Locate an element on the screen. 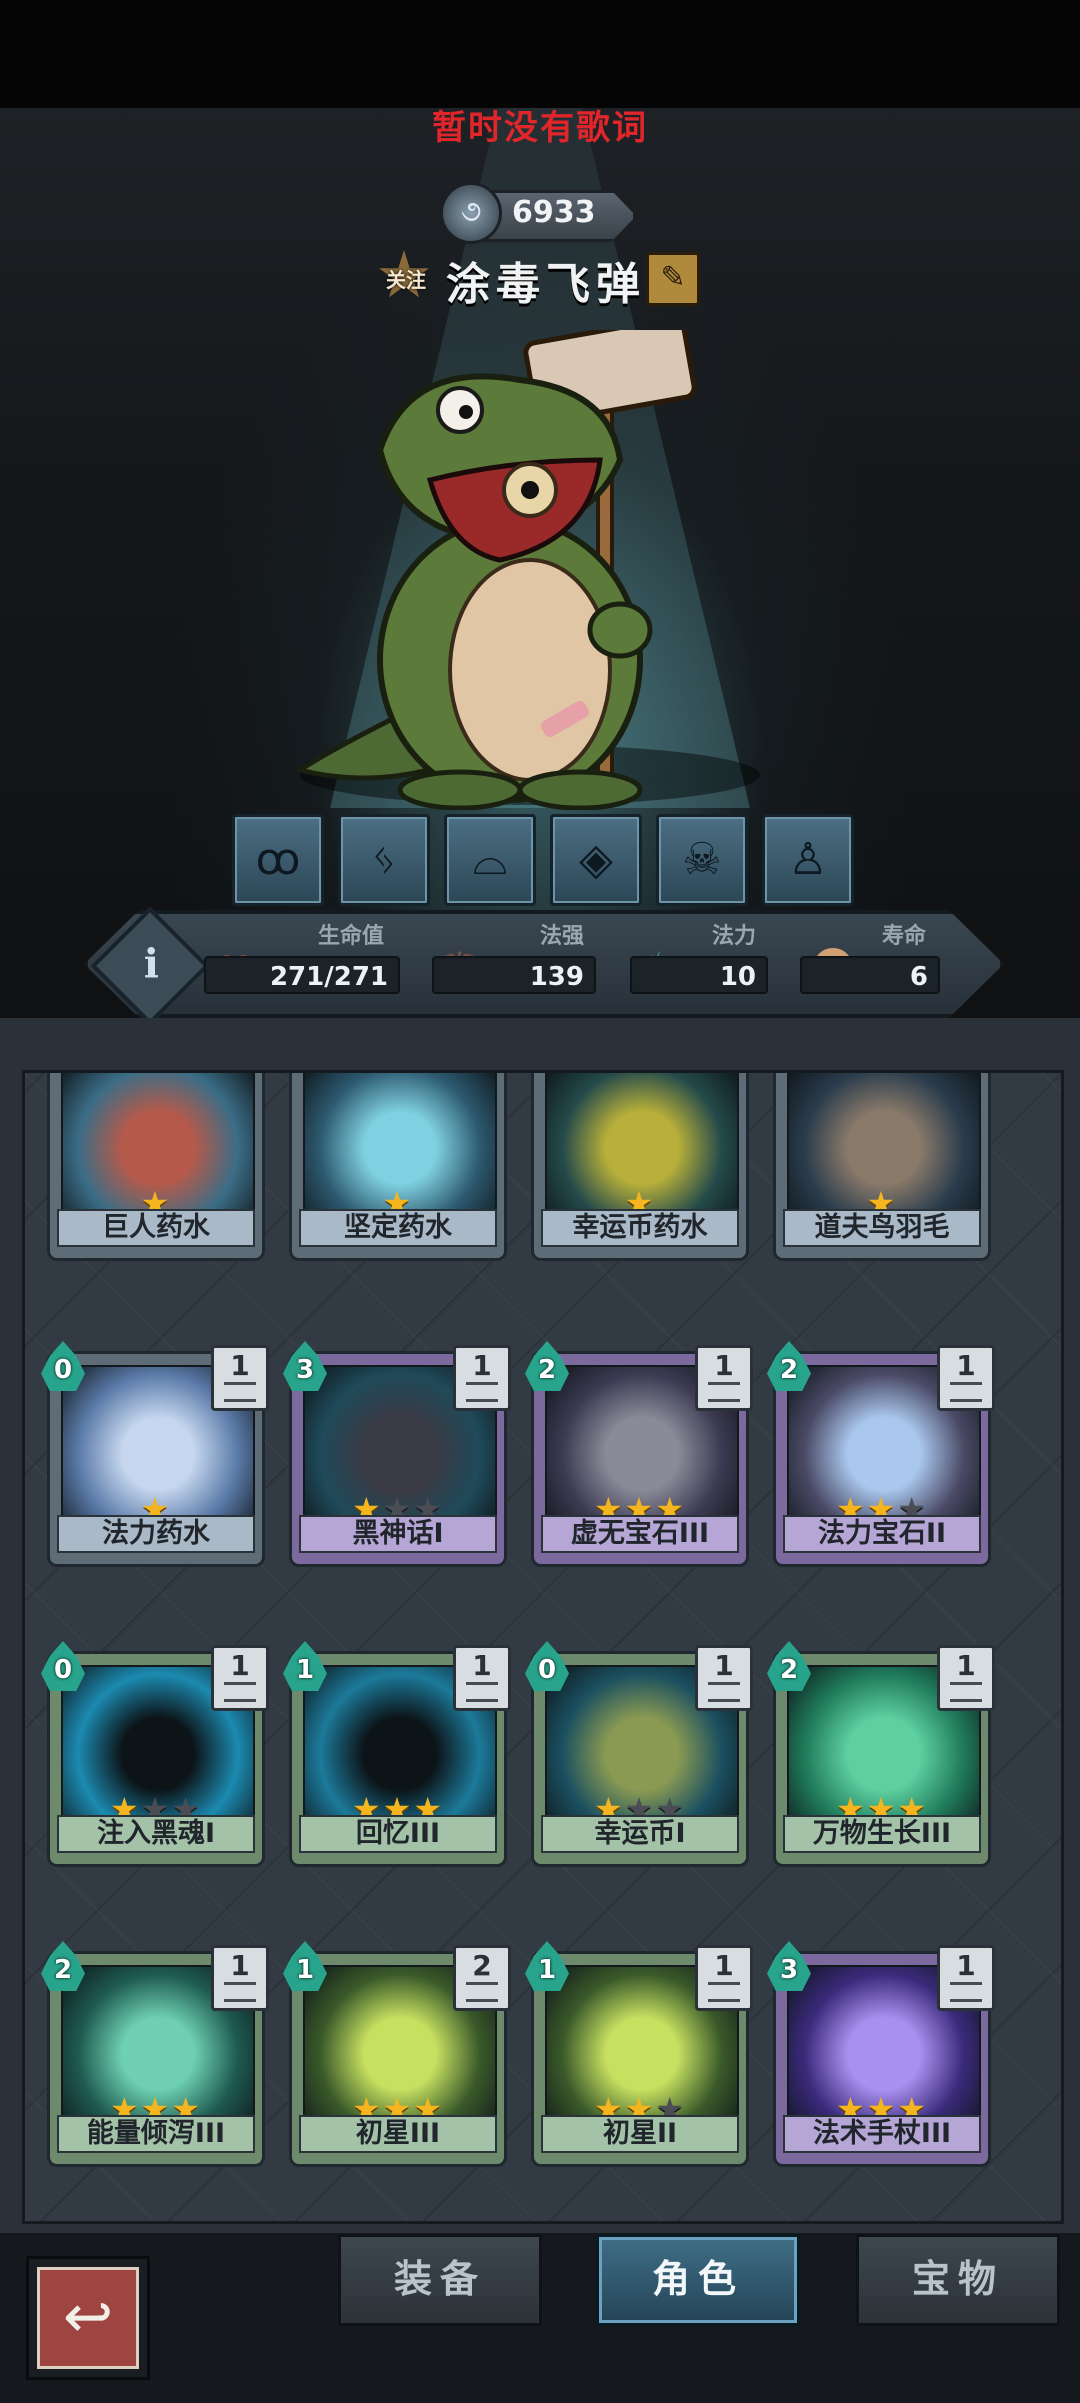 The width and height of the screenshot is (1080, 2403). card-name: 初星III is located at coordinates (398, 2134).